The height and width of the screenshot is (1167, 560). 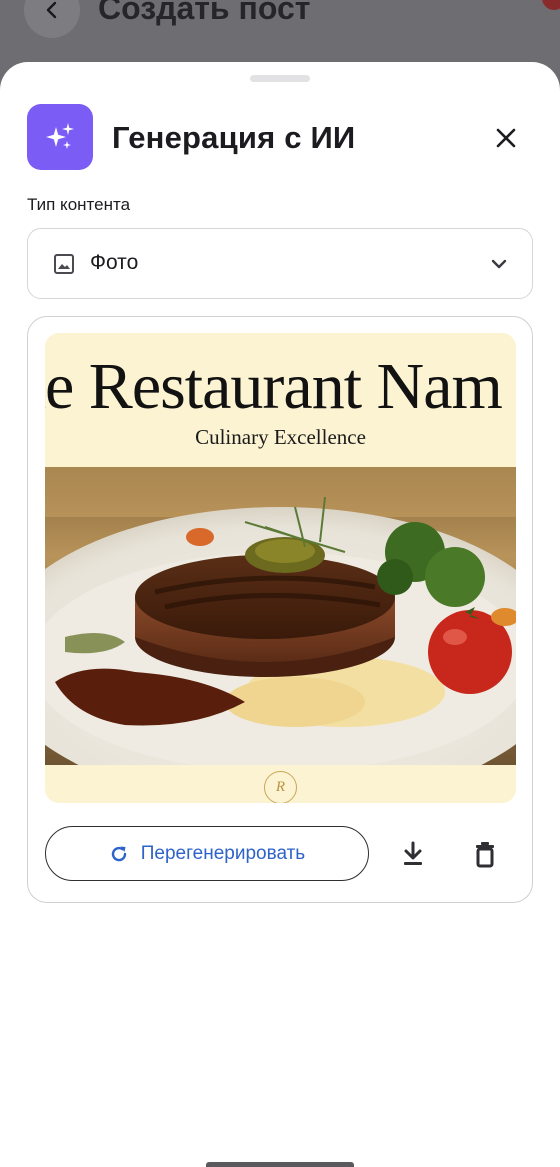 What do you see at coordinates (280, 78) in the screenshot?
I see `sheet-grabber` at bounding box center [280, 78].